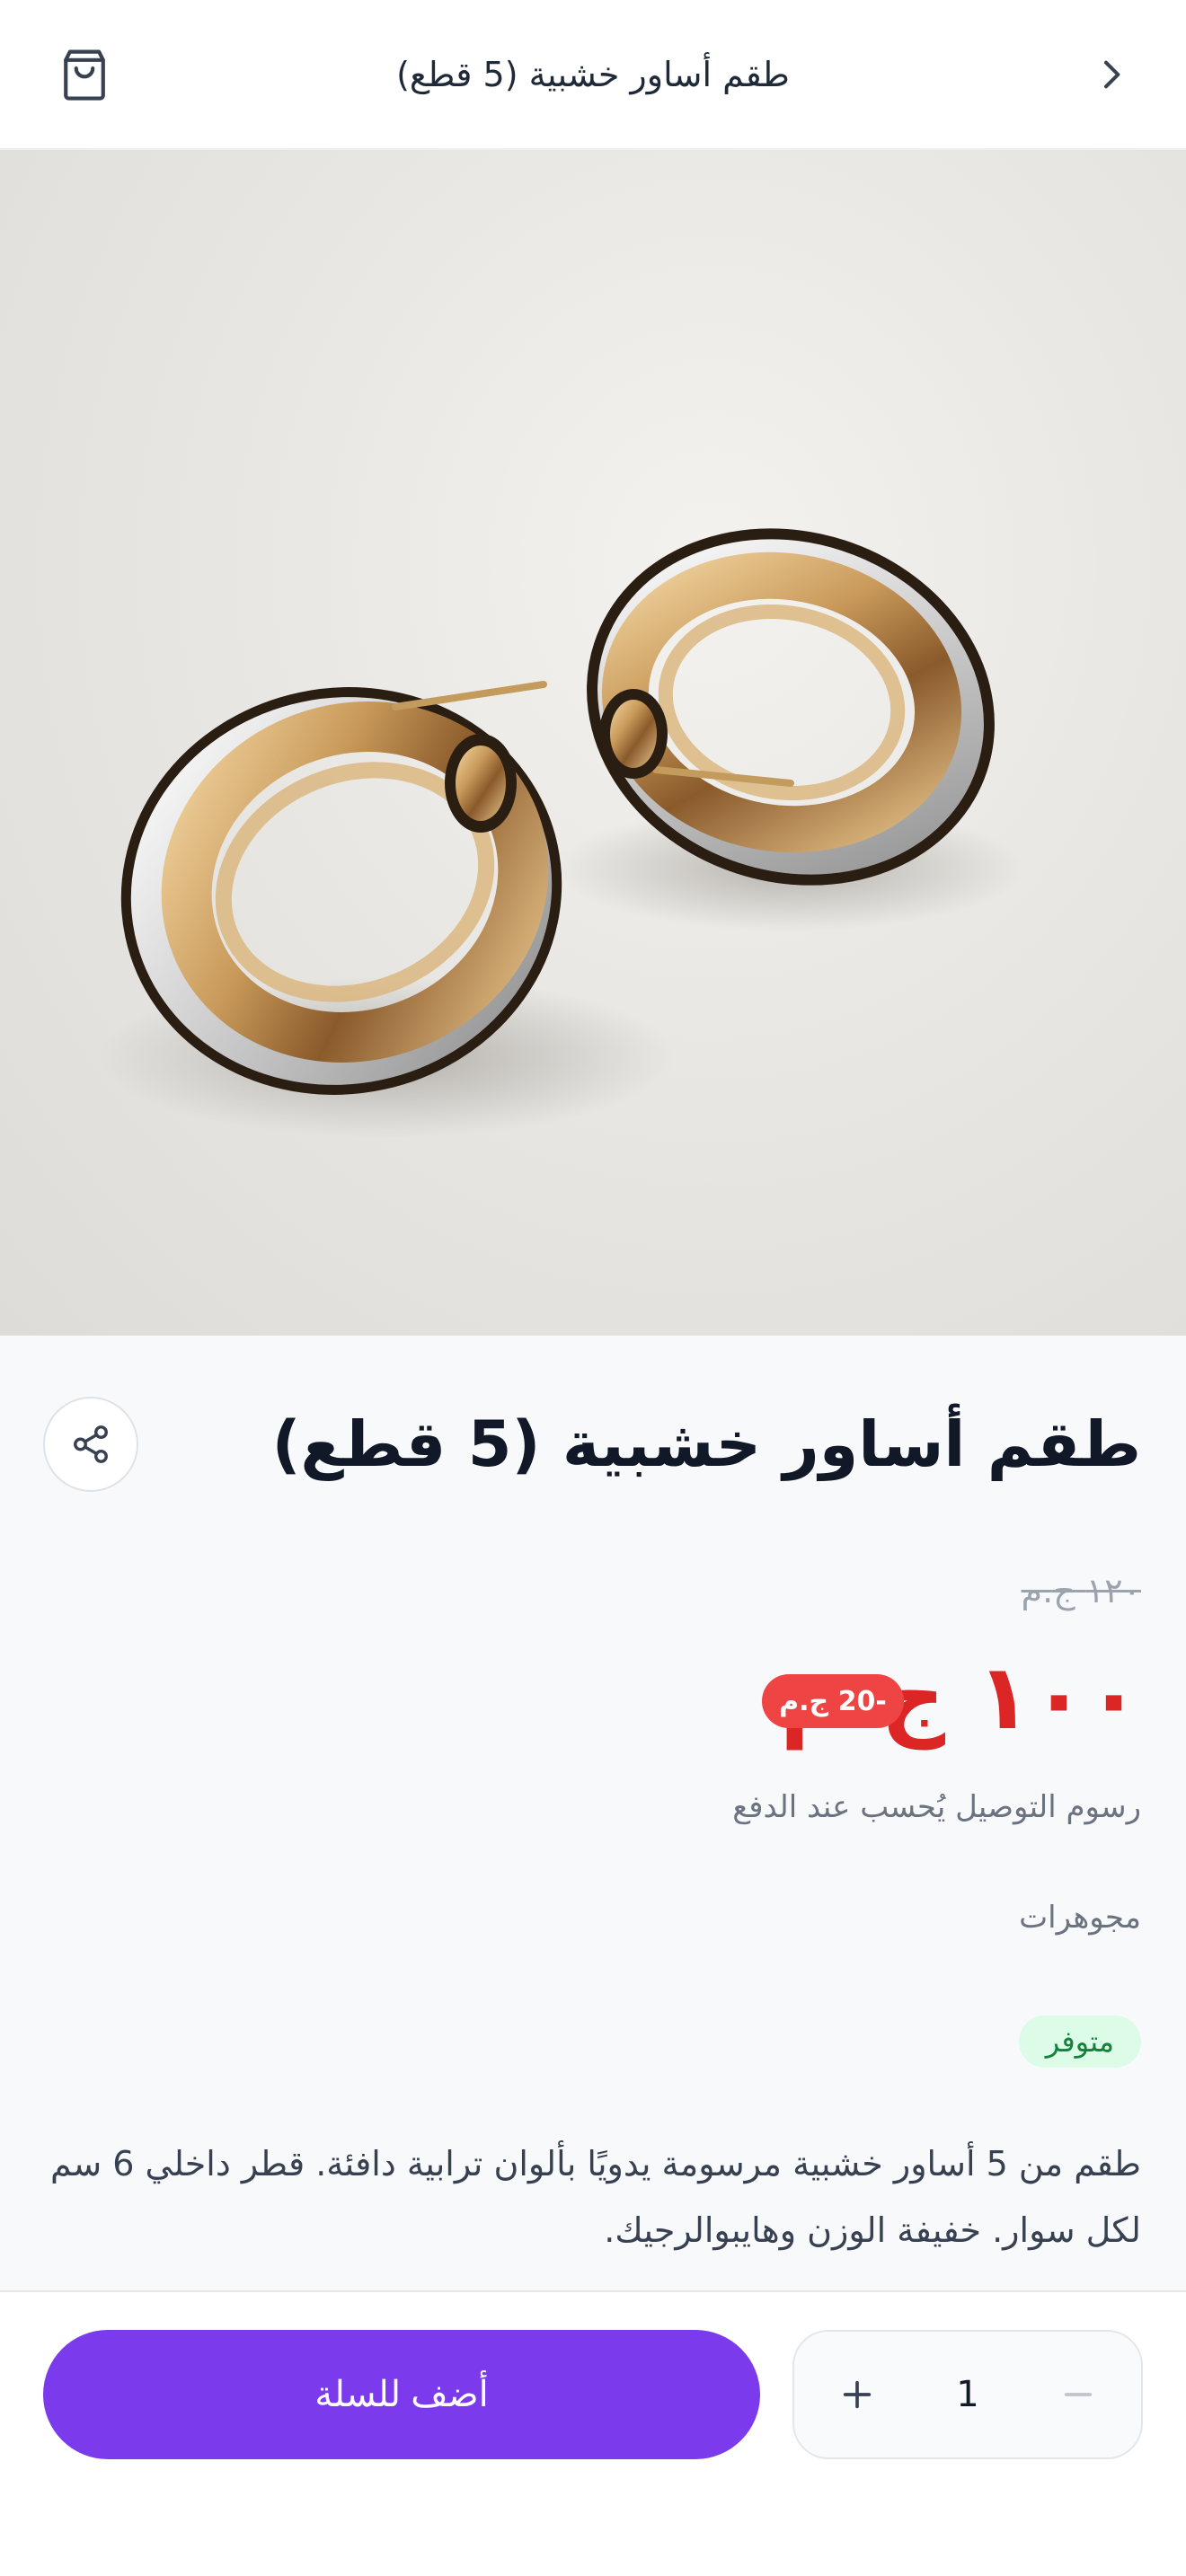 The height and width of the screenshot is (2576, 1186). What do you see at coordinates (833, 1701) in the screenshot?
I see `discount-badge: -20 ج.م` at bounding box center [833, 1701].